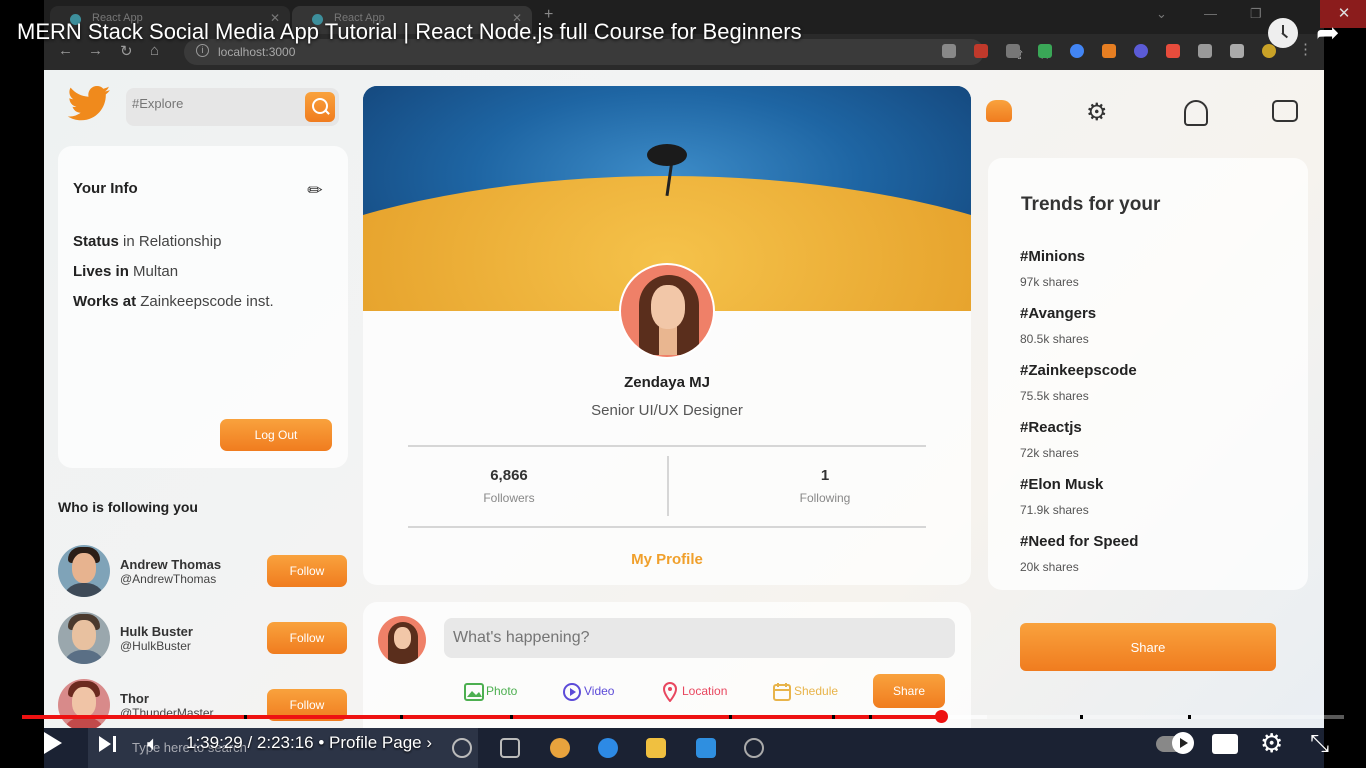  I want to click on location-option: Location, so click(693, 692).